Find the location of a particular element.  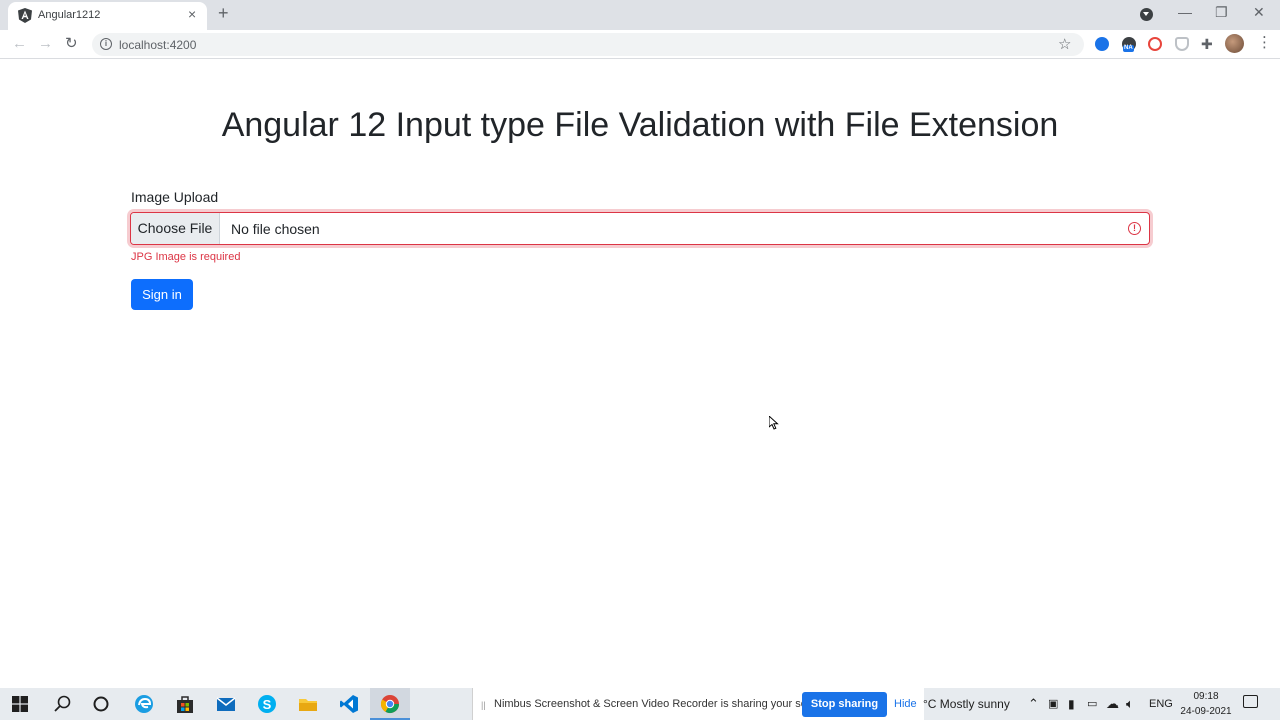

mail-icon is located at coordinates (226, 704).